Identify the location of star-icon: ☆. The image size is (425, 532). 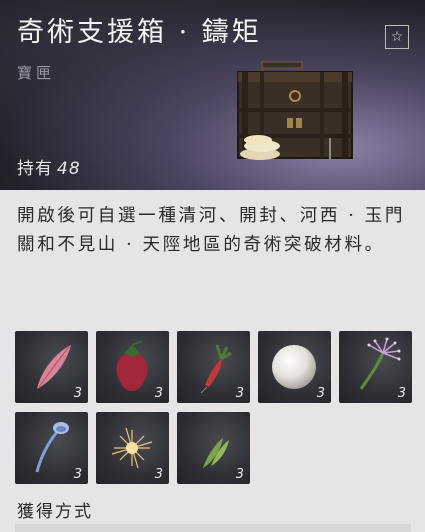
(397, 37).